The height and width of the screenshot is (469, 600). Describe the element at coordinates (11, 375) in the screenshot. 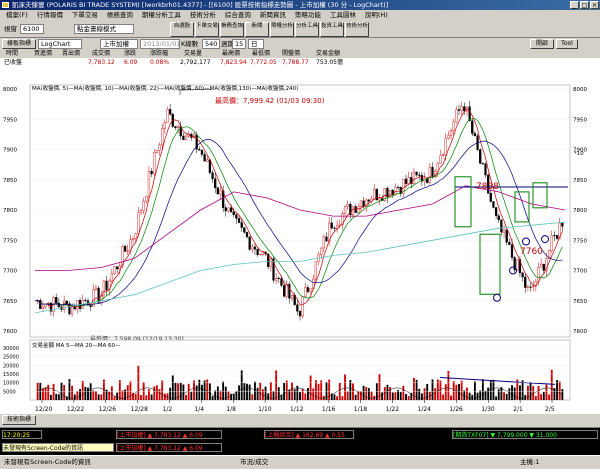

I see `vol-tick-label: 15000` at that location.